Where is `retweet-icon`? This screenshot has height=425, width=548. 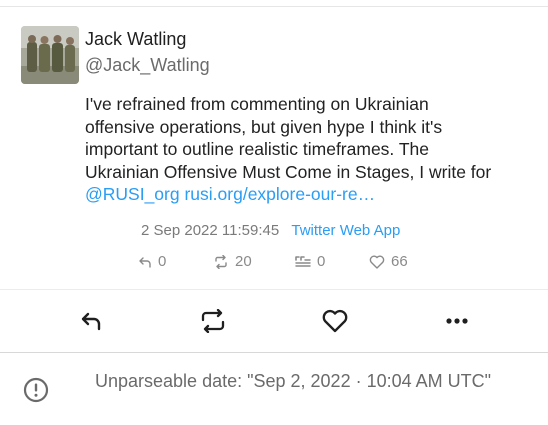 retweet-icon is located at coordinates (213, 321).